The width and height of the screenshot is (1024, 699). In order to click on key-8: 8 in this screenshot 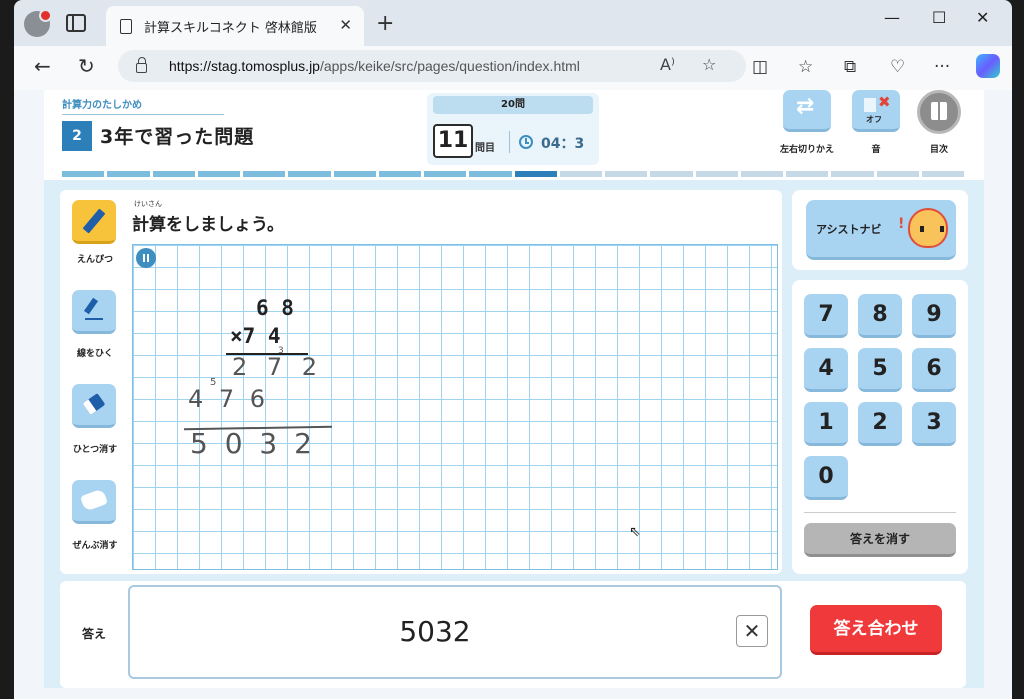, I will do `click(880, 316)`.